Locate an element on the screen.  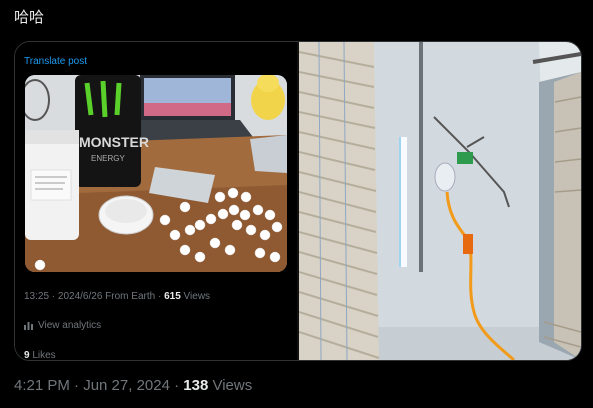
view-analytics-link: View analytics is located at coordinates (62, 325).